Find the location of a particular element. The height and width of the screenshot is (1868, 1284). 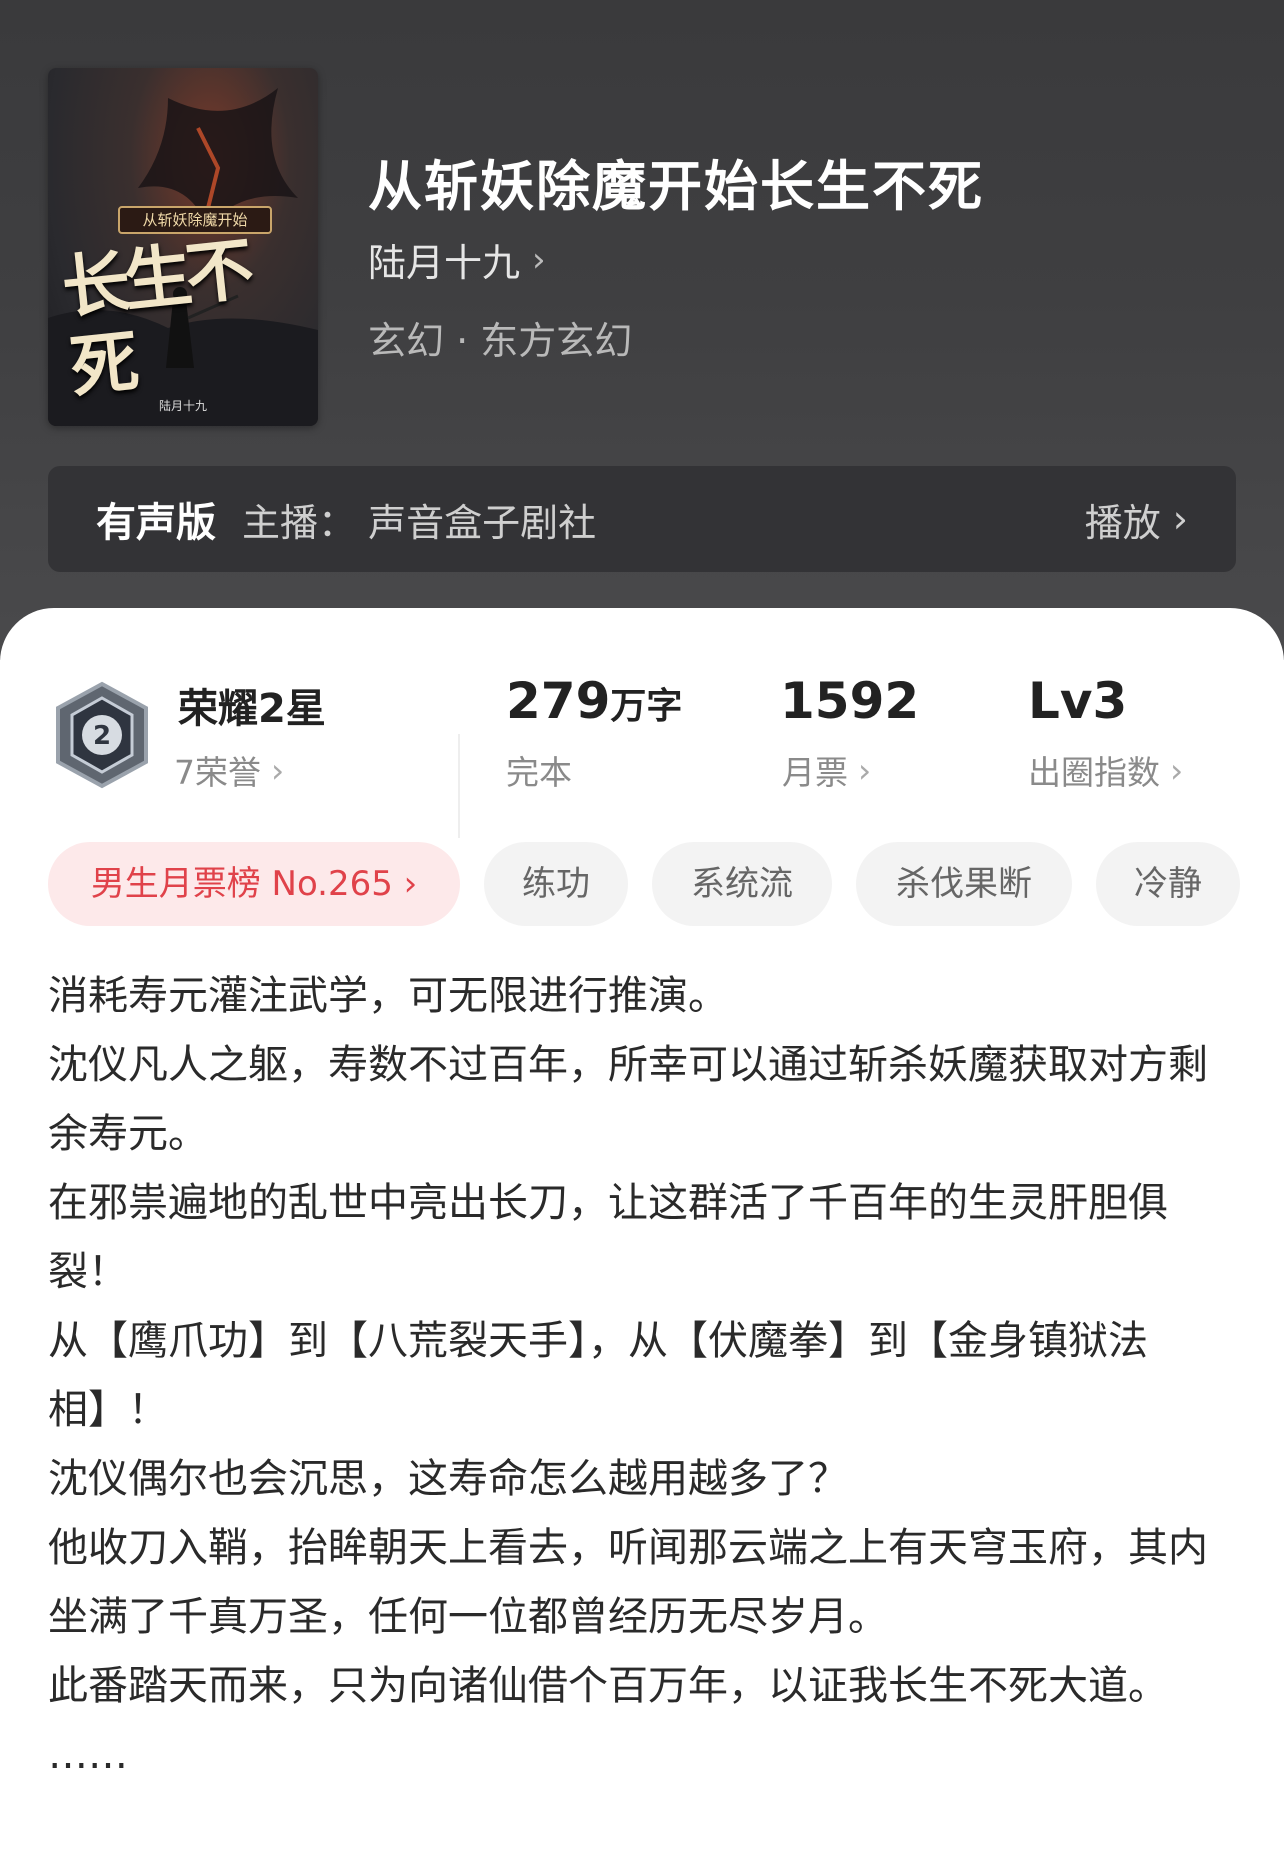

rank-tag: 男生月票榜 No.265 › is located at coordinates (254, 884).